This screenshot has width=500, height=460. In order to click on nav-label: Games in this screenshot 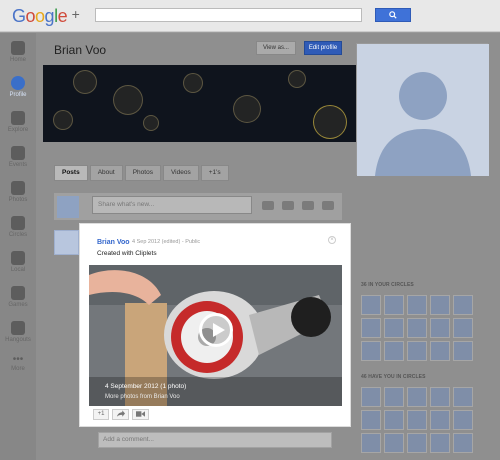, I will do `click(18, 305)`.